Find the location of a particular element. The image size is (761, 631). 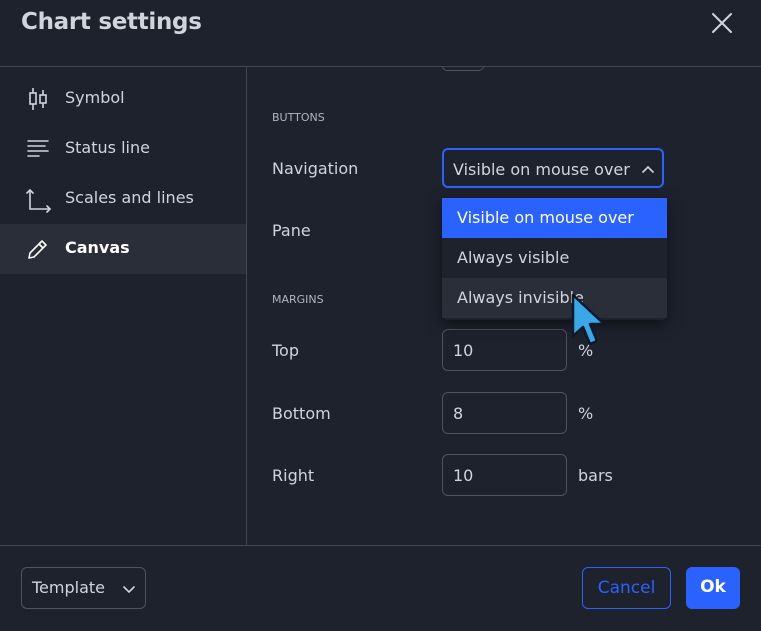

close-icon is located at coordinates (722, 23).